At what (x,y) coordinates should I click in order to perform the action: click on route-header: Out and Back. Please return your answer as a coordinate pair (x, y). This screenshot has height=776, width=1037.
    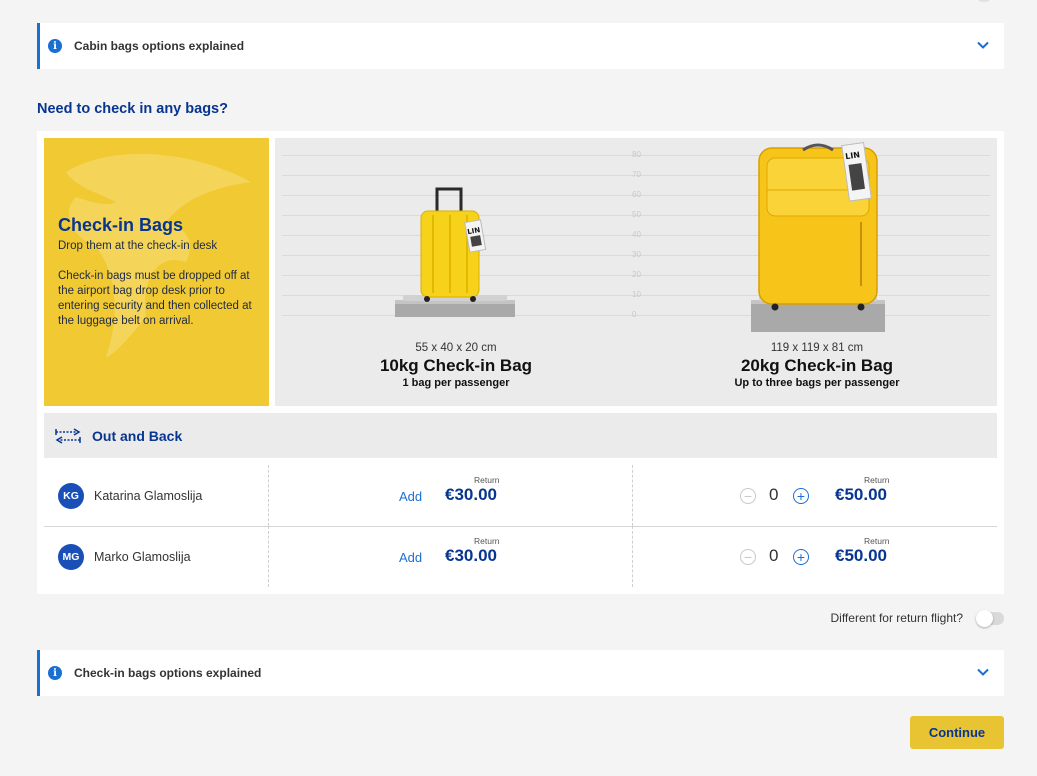
    Looking at the image, I should click on (520, 435).